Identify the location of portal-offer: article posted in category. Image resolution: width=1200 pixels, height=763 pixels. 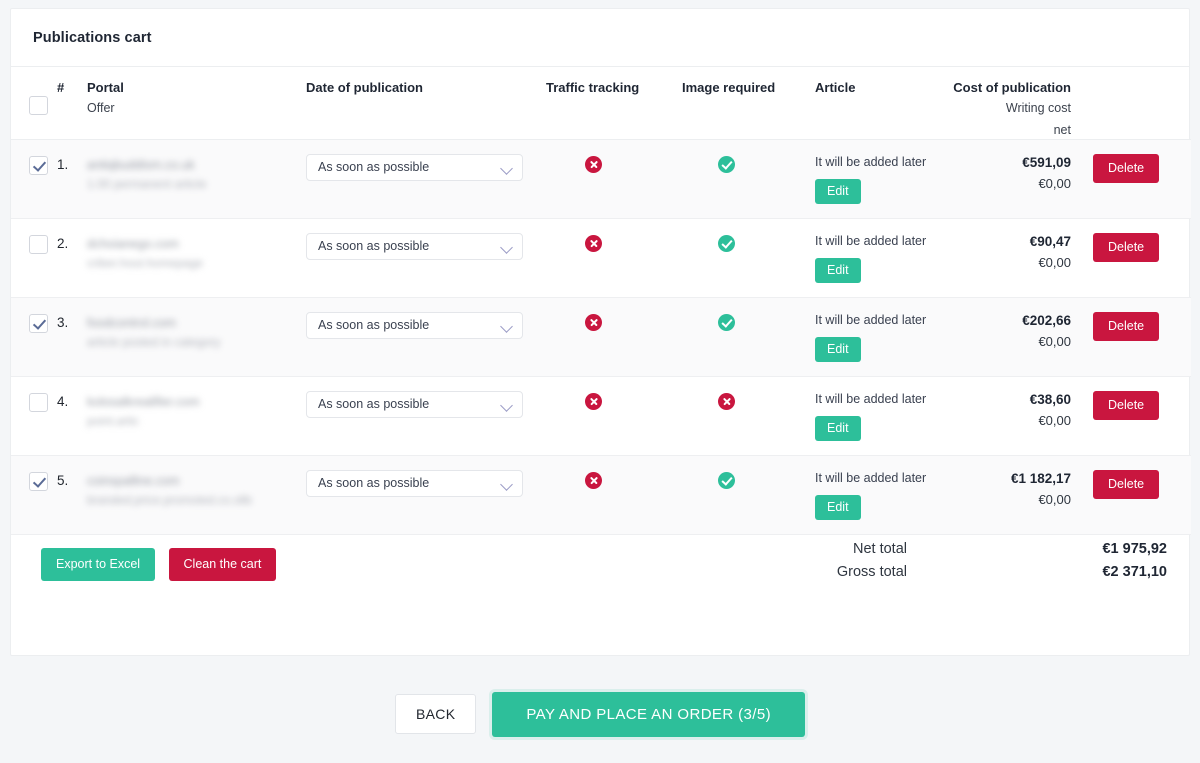
(154, 342).